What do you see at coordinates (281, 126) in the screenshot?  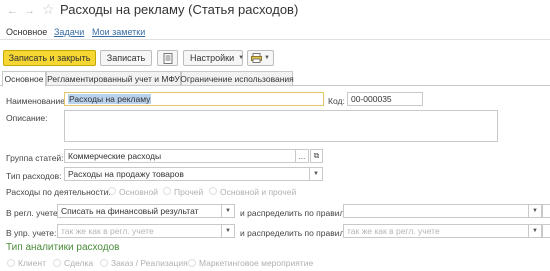 I see `description-textarea` at bounding box center [281, 126].